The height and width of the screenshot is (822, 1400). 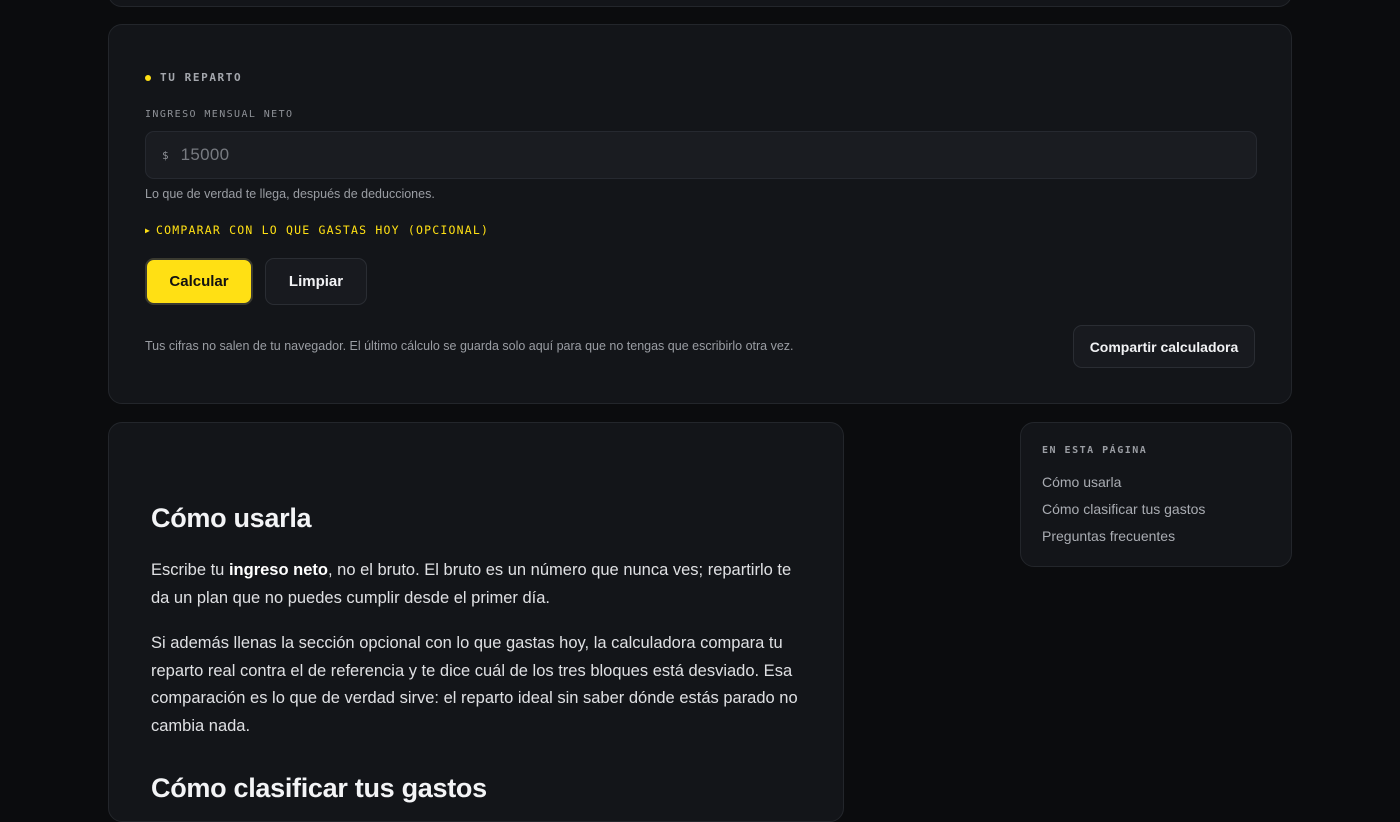 What do you see at coordinates (319, 788) in the screenshot?
I see `classify-heading: Cómo clasificar tus gastos` at bounding box center [319, 788].